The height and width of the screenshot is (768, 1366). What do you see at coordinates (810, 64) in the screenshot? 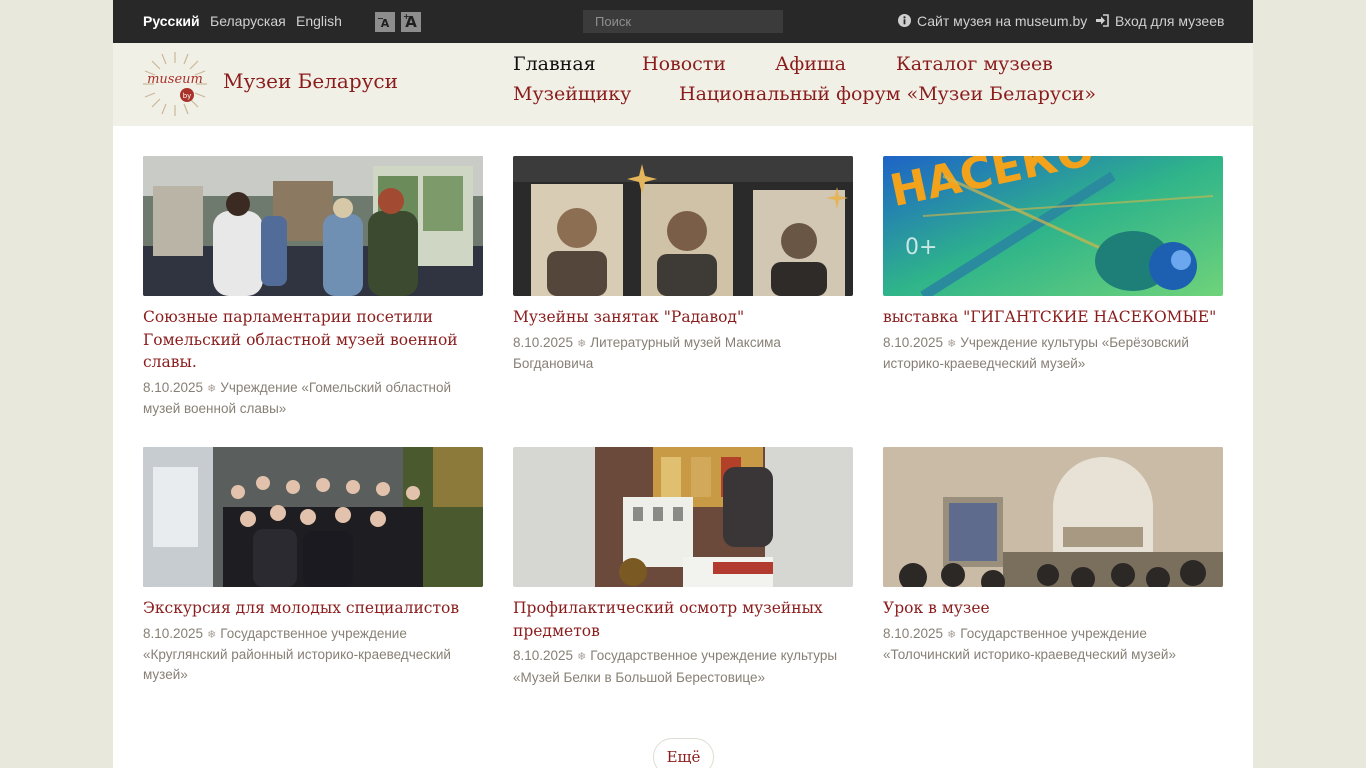
I see `nav-afisha: Афиша` at bounding box center [810, 64].